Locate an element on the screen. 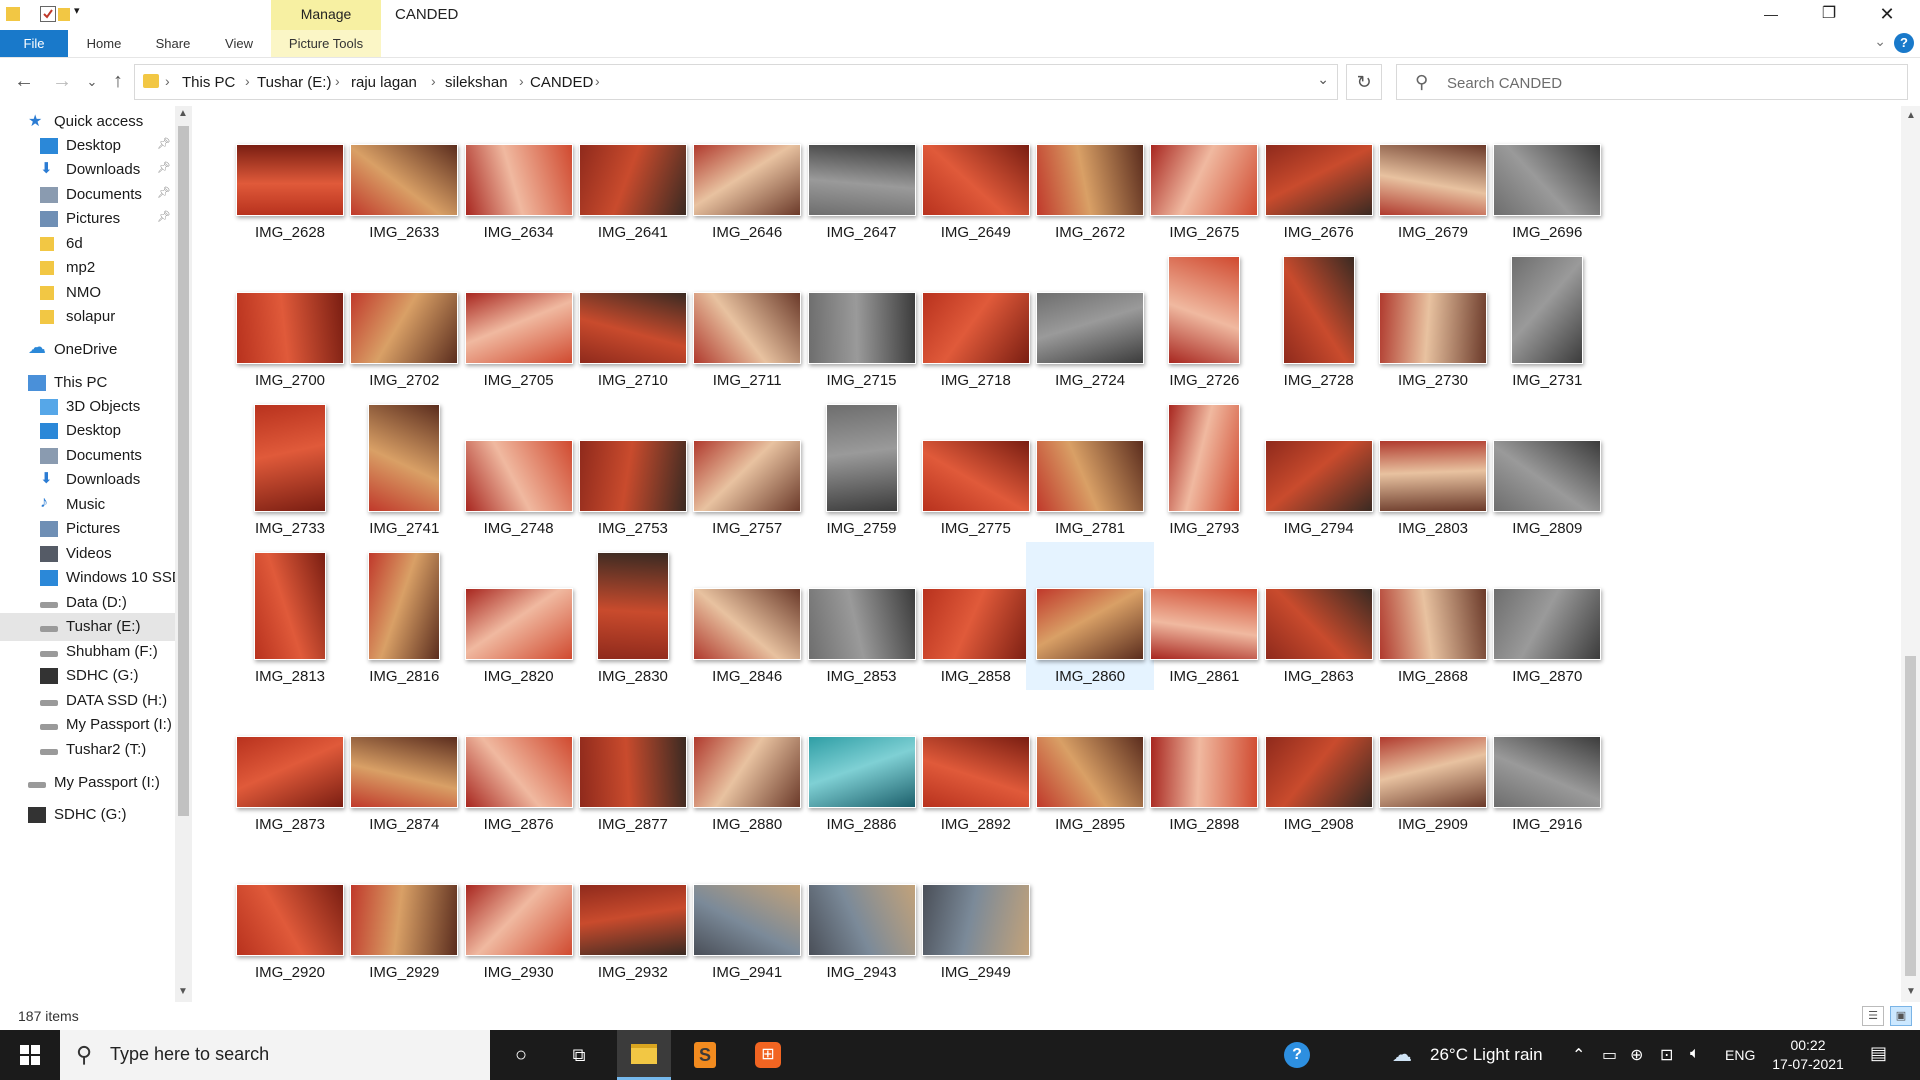 Image resolution: width=1920 pixels, height=1080 pixels. file-tile: IMG_2702 is located at coordinates (404, 320).